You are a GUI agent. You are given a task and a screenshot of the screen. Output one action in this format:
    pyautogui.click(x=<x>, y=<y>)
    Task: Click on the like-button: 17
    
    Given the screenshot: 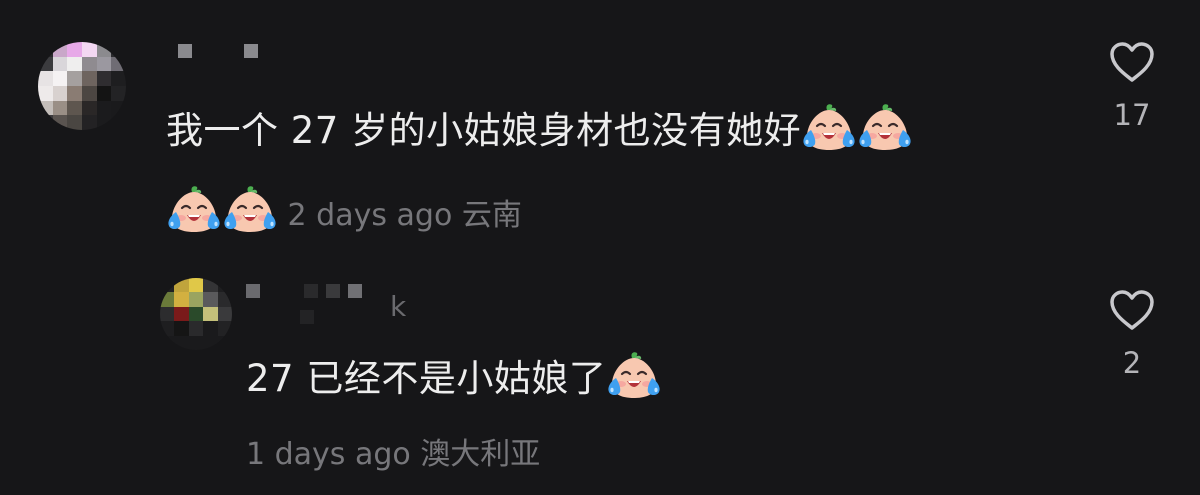 What is the action you would take?
    pyautogui.click(x=1132, y=86)
    